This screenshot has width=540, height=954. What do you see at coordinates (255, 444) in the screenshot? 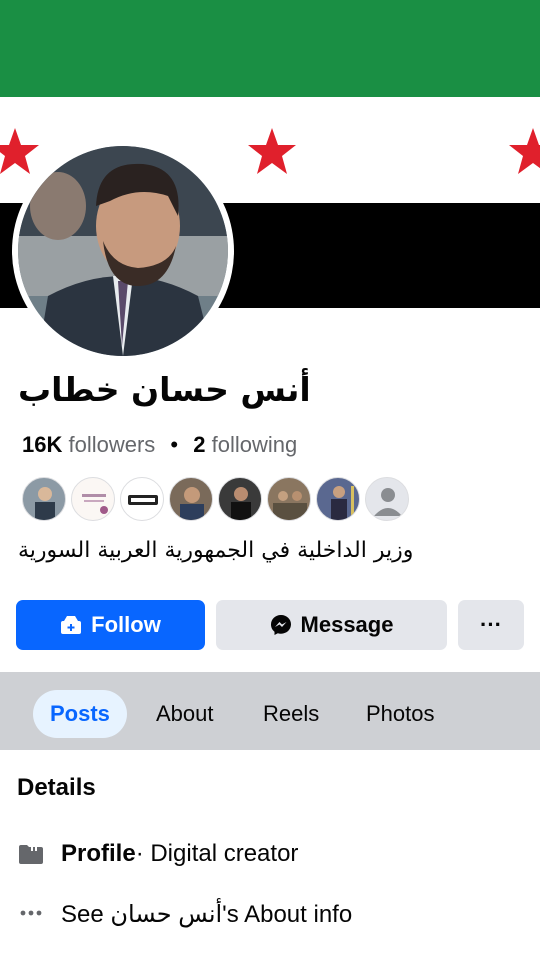
I see `following-label: following` at bounding box center [255, 444].